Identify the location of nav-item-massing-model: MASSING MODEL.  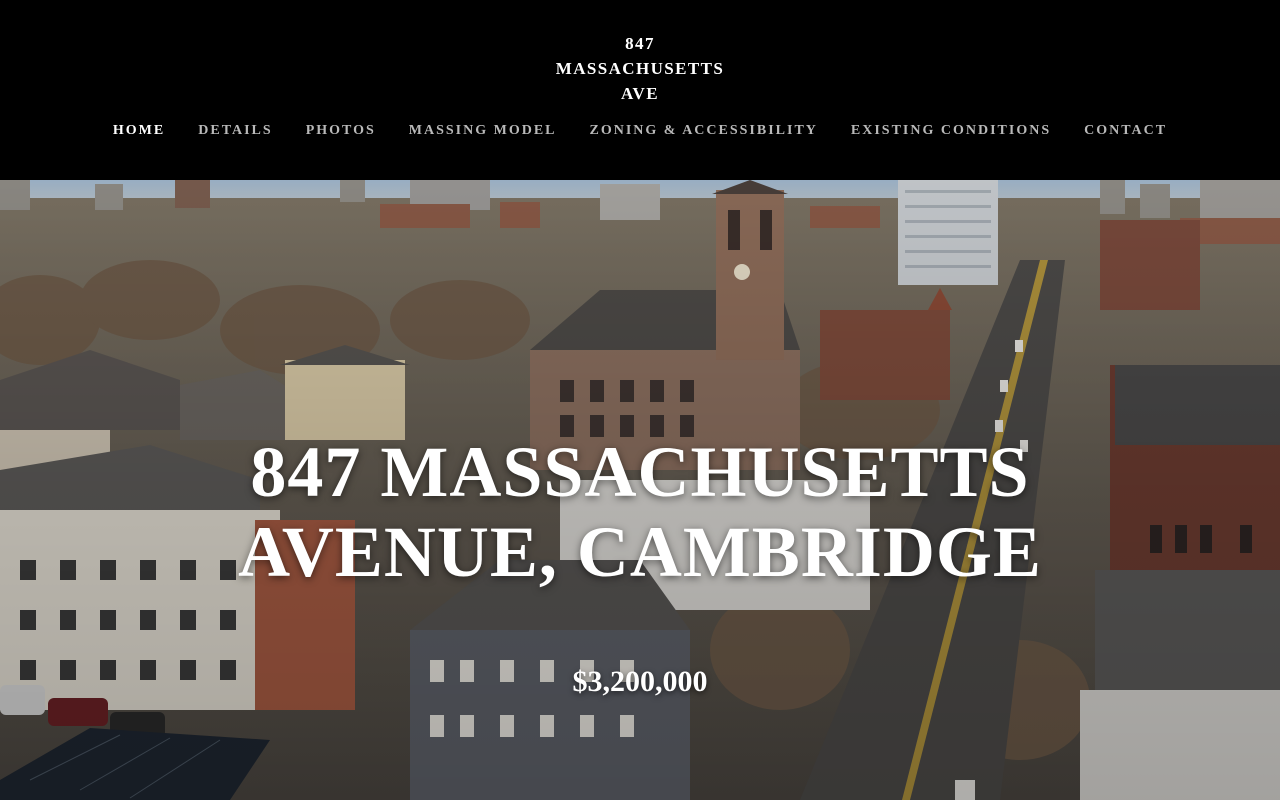
(483, 132).